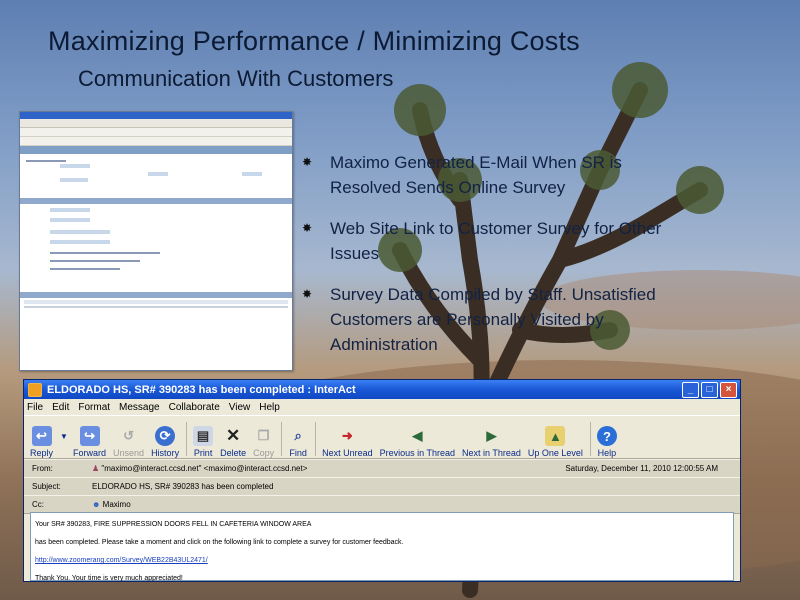  I want to click on up-one-level-button: ▲ Up One Level, so click(555, 442).